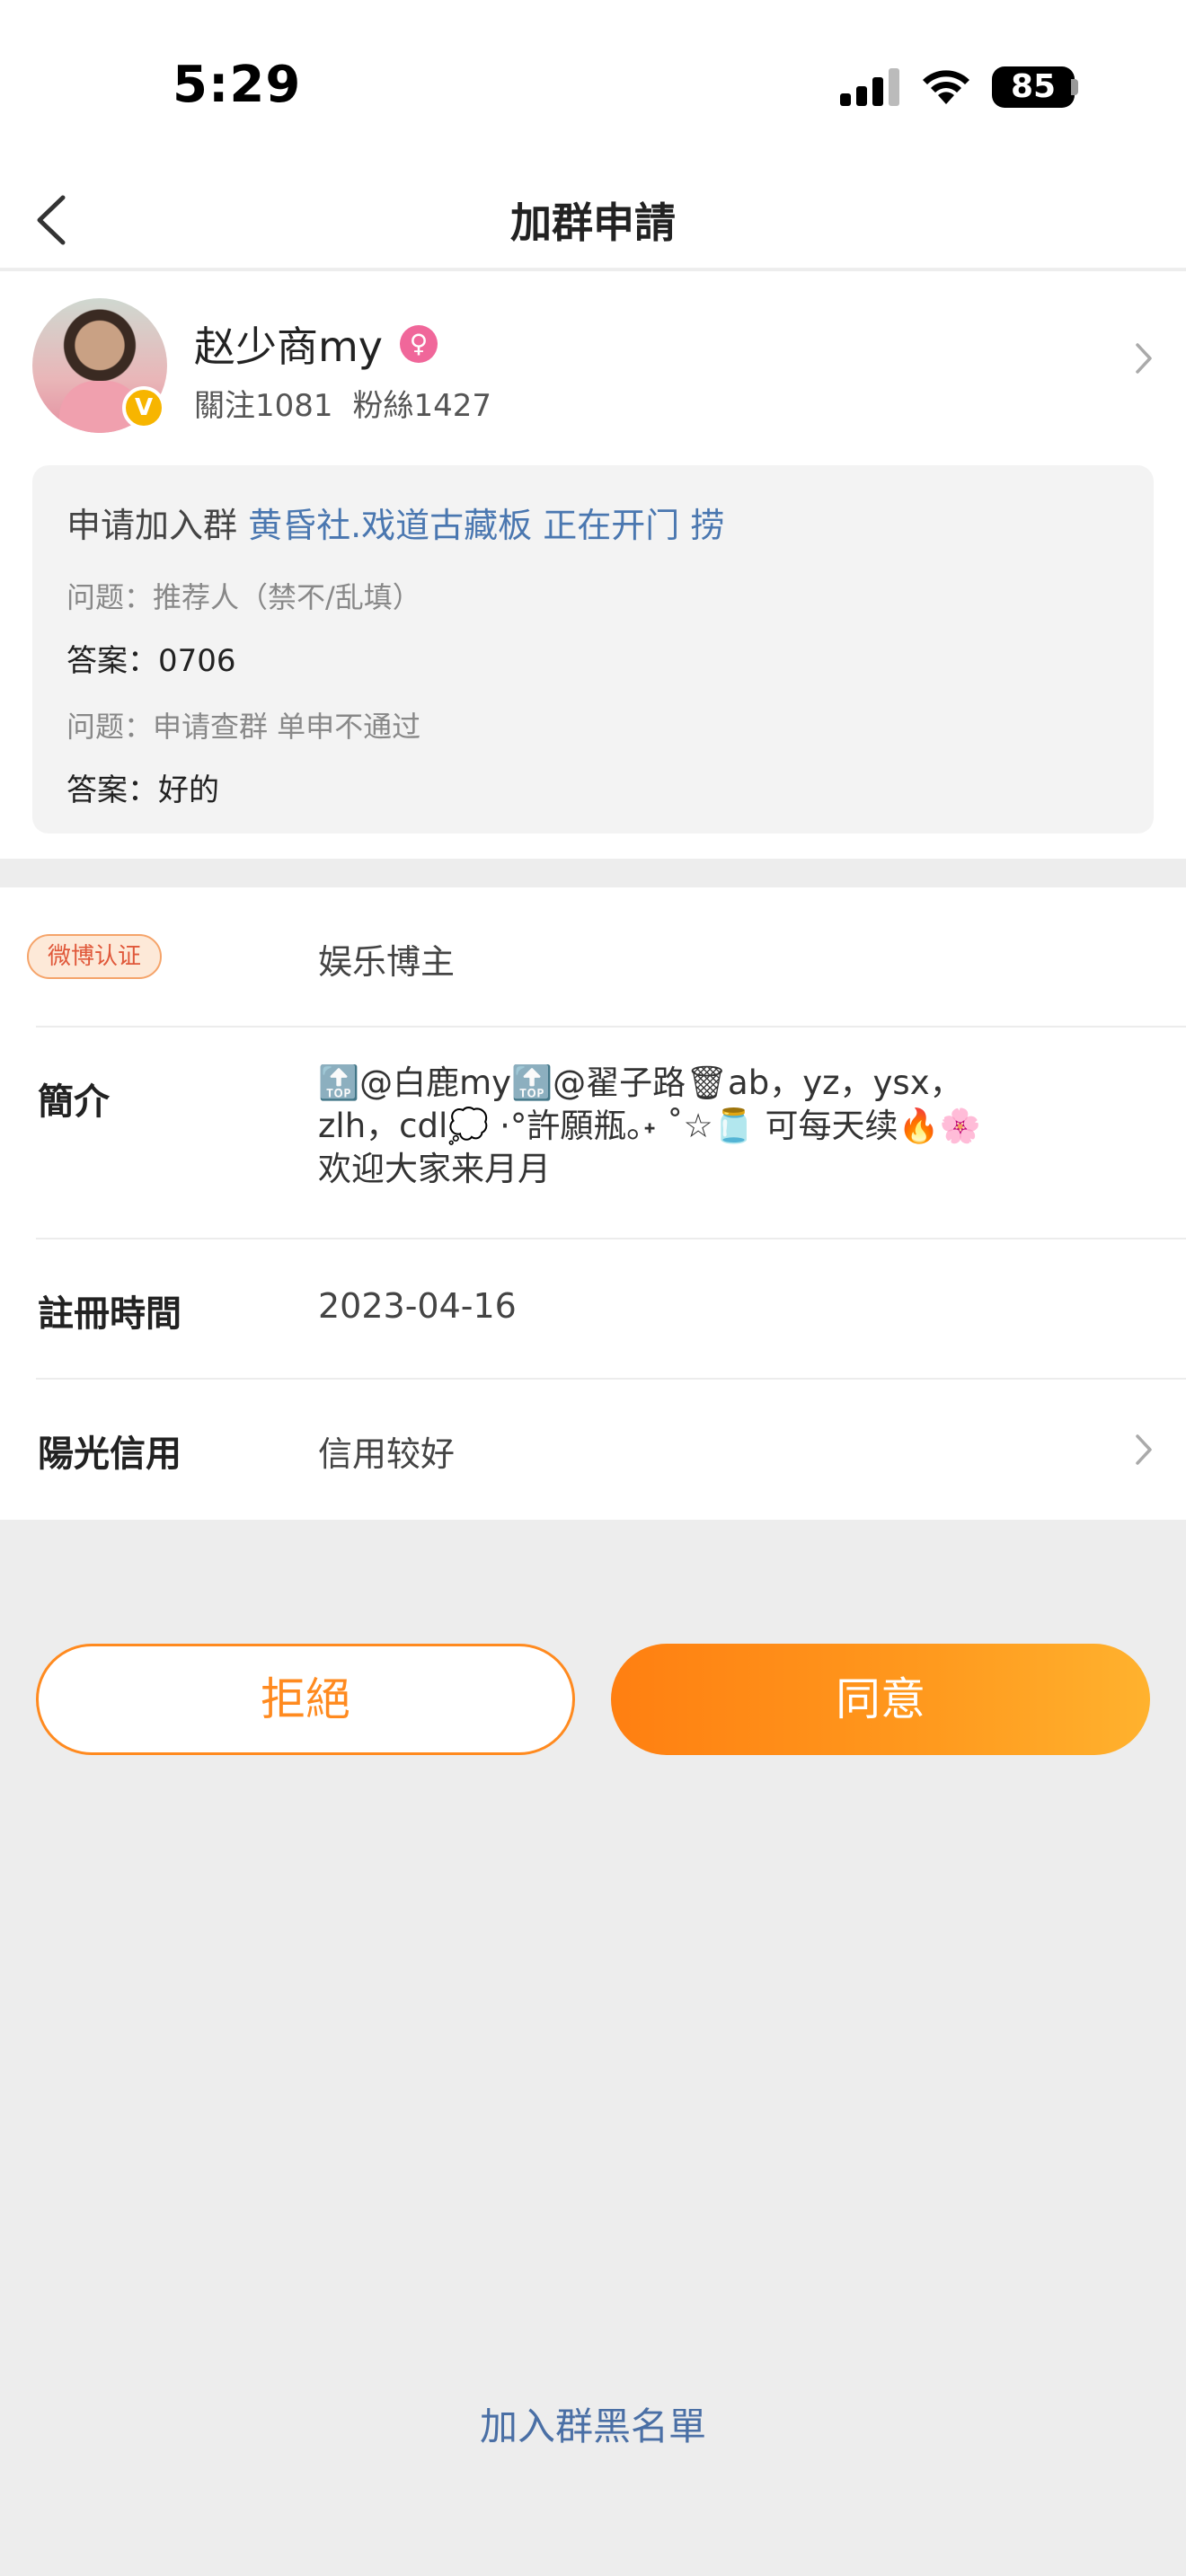  What do you see at coordinates (387, 962) in the screenshot?
I see `weibo-verification-value: 娱乐博主` at bounding box center [387, 962].